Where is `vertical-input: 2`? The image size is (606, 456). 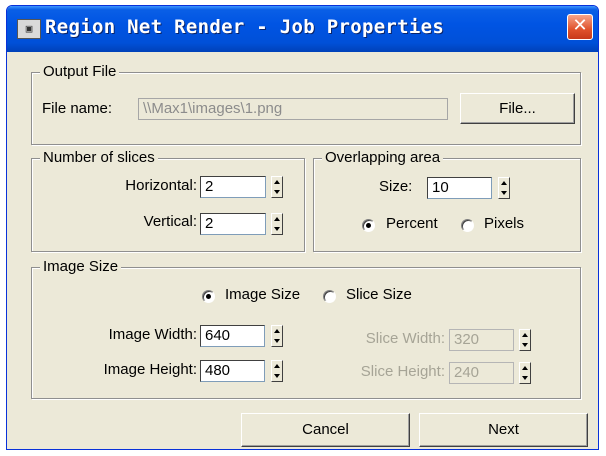
vertical-input: 2 is located at coordinates (233, 224).